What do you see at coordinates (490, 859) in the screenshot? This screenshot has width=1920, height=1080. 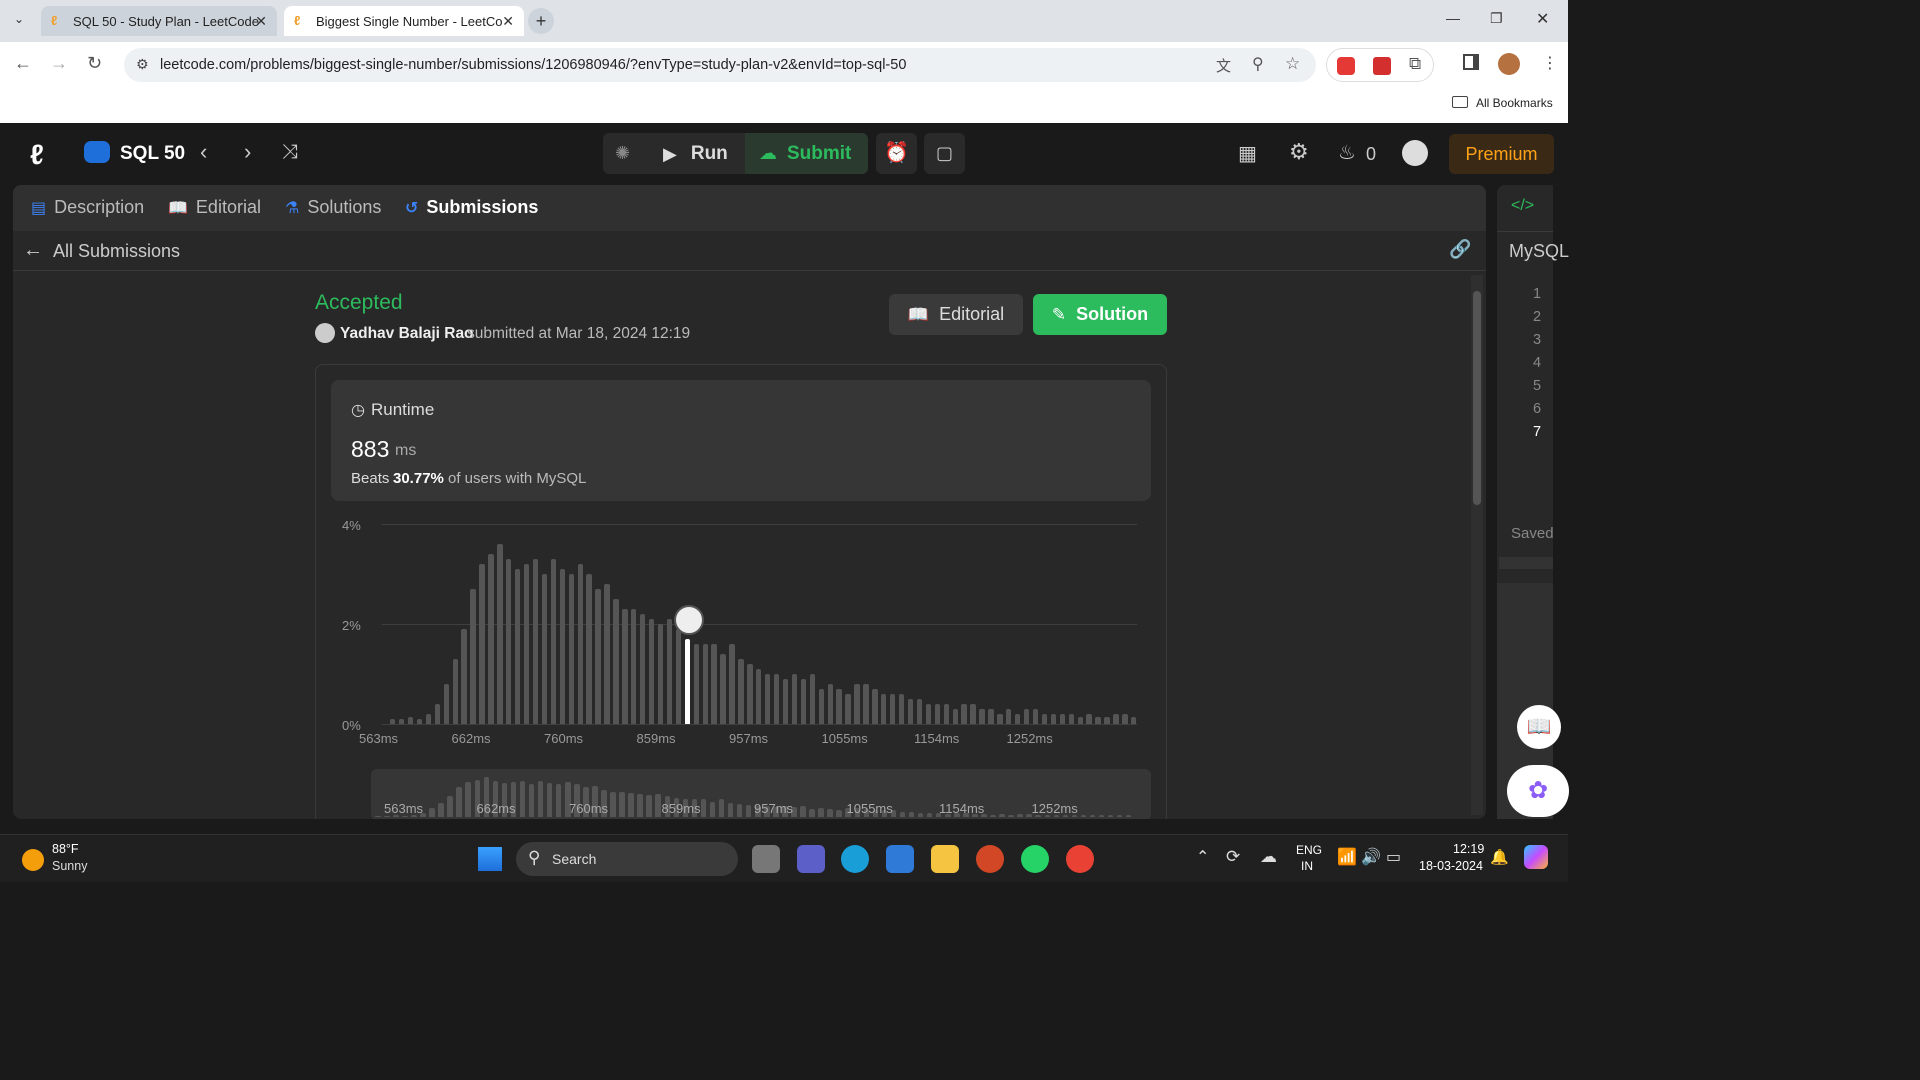 I see `start-windows-icon` at bounding box center [490, 859].